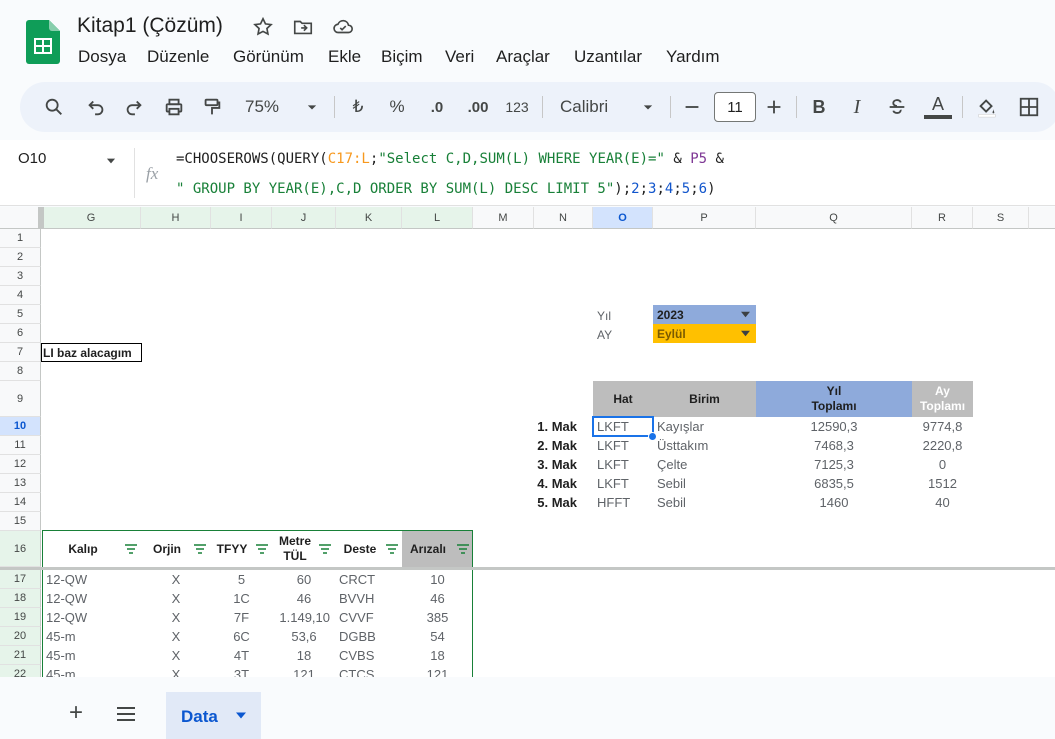  I want to click on text-color-button: A, so click(938, 107).